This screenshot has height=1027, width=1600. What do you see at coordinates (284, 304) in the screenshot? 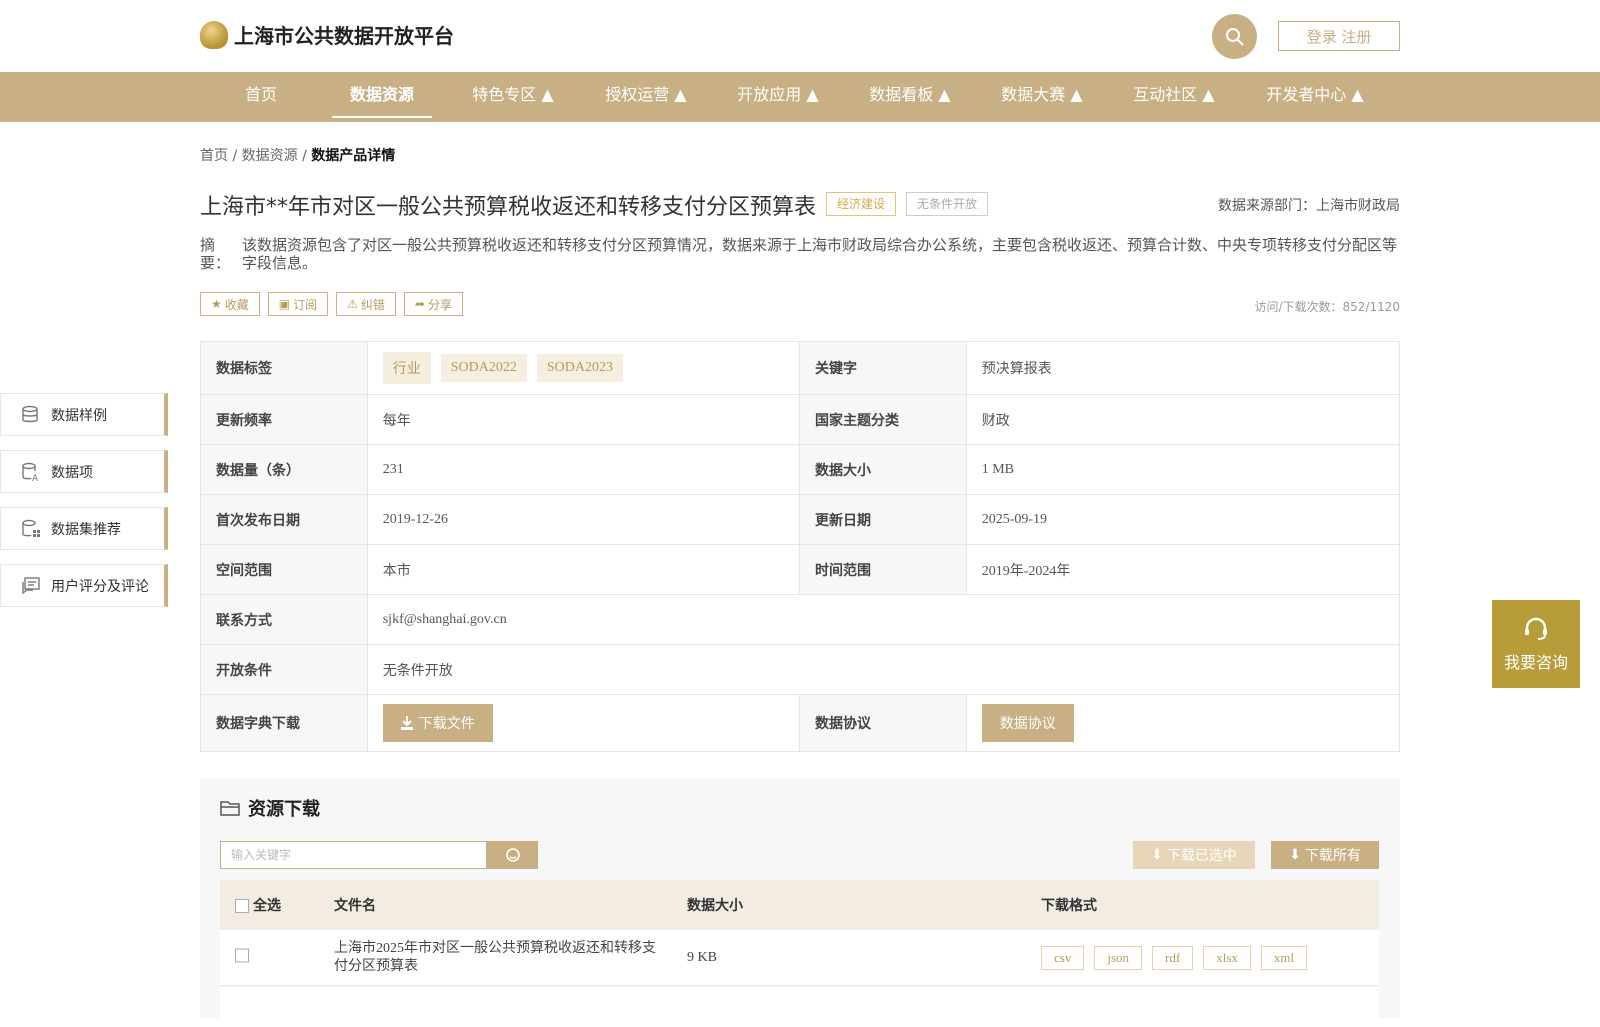
I see `bookmark-icon: ▣` at bounding box center [284, 304].